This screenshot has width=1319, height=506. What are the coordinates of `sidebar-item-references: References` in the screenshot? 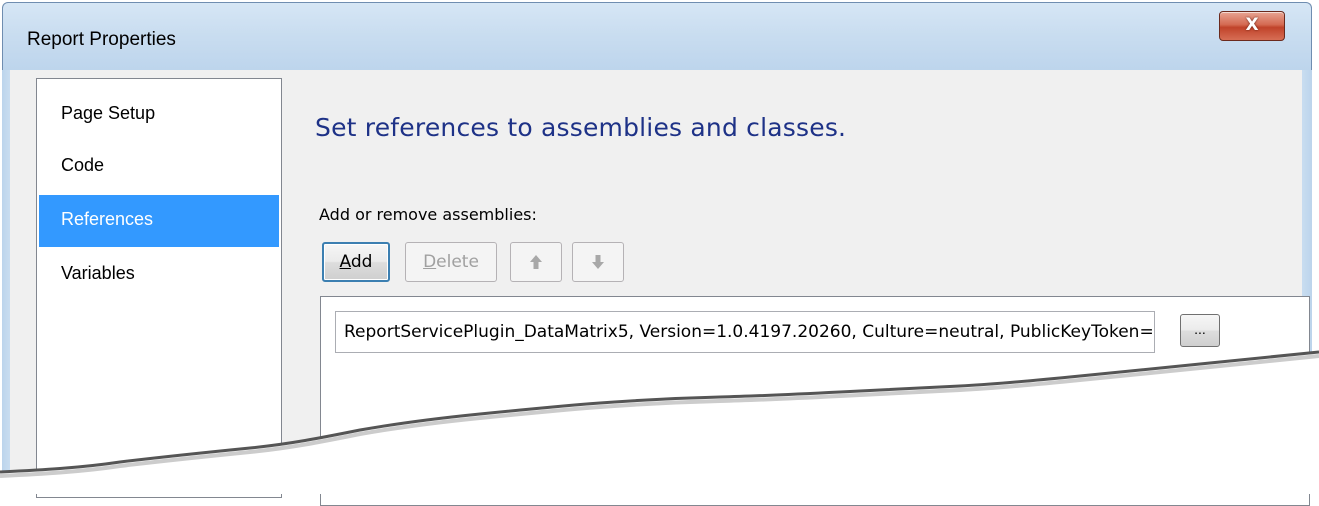 It's located at (159, 221).